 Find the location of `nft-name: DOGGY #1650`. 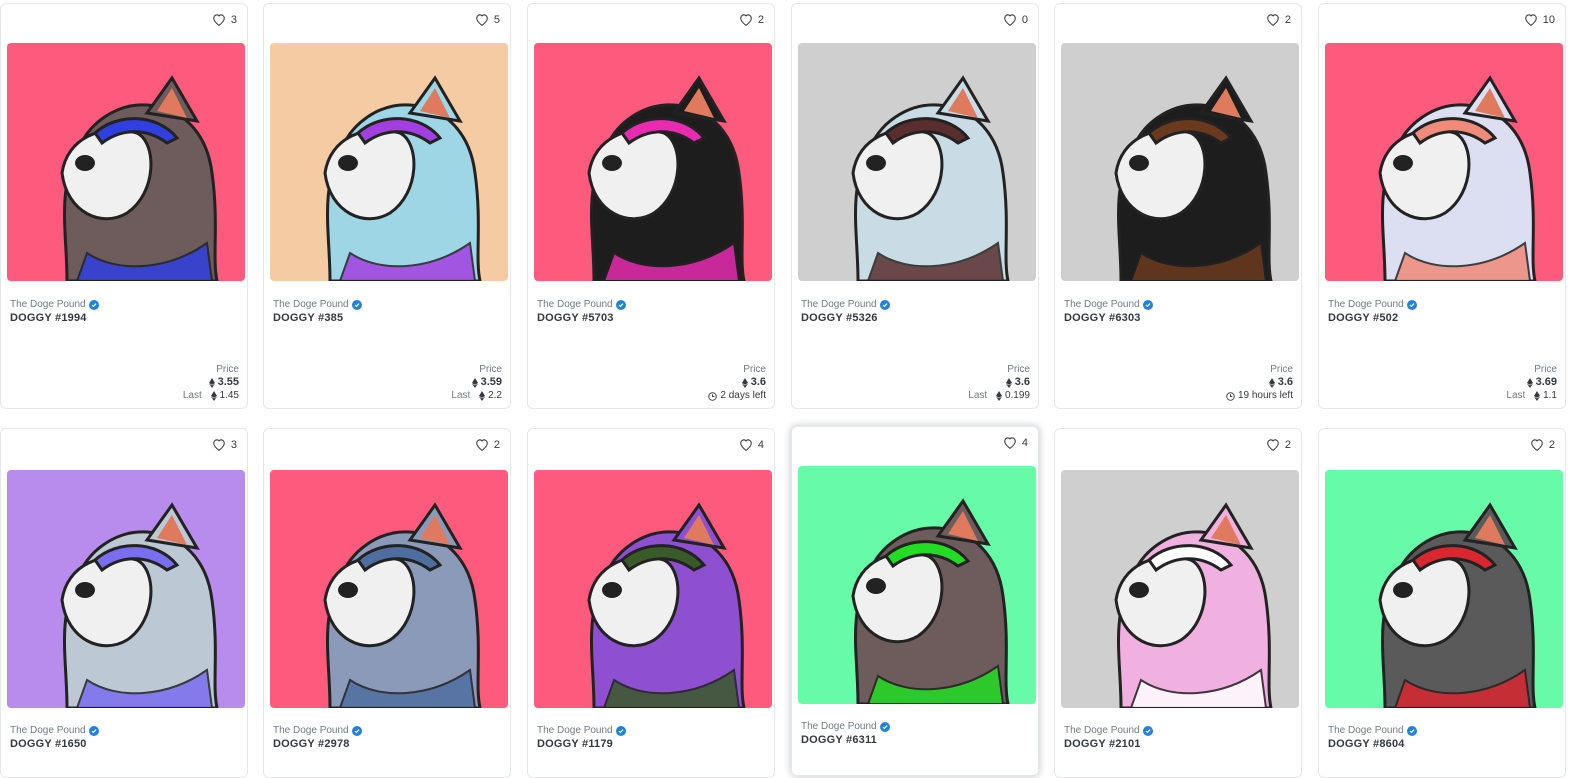

nft-name: DOGGY #1650 is located at coordinates (48, 744).